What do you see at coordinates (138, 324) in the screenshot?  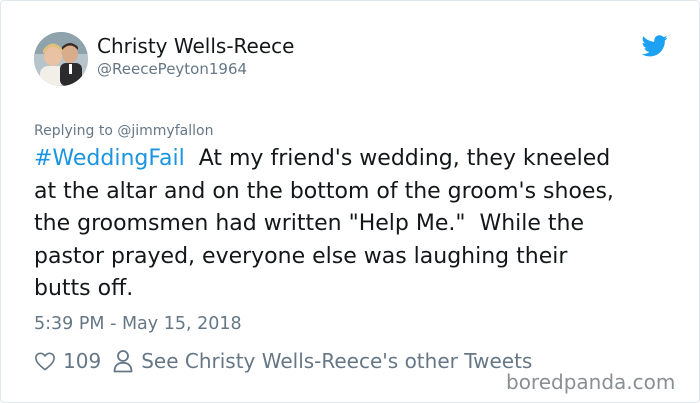 I see `tweet-timestamp: 5:39 PM - May 15, 2018` at bounding box center [138, 324].